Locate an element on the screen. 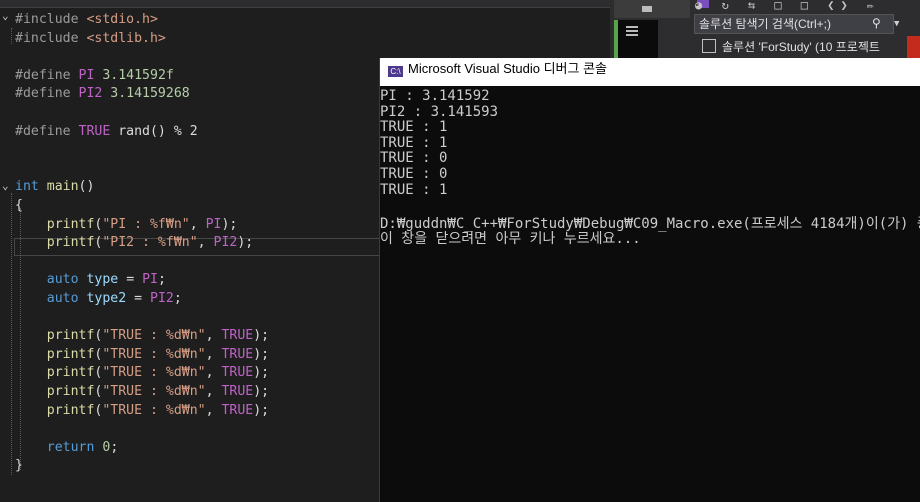 Image resolution: width=920 pixels, height=502 pixels. code-line: #include <stdio.h> is located at coordinates (86, 20).